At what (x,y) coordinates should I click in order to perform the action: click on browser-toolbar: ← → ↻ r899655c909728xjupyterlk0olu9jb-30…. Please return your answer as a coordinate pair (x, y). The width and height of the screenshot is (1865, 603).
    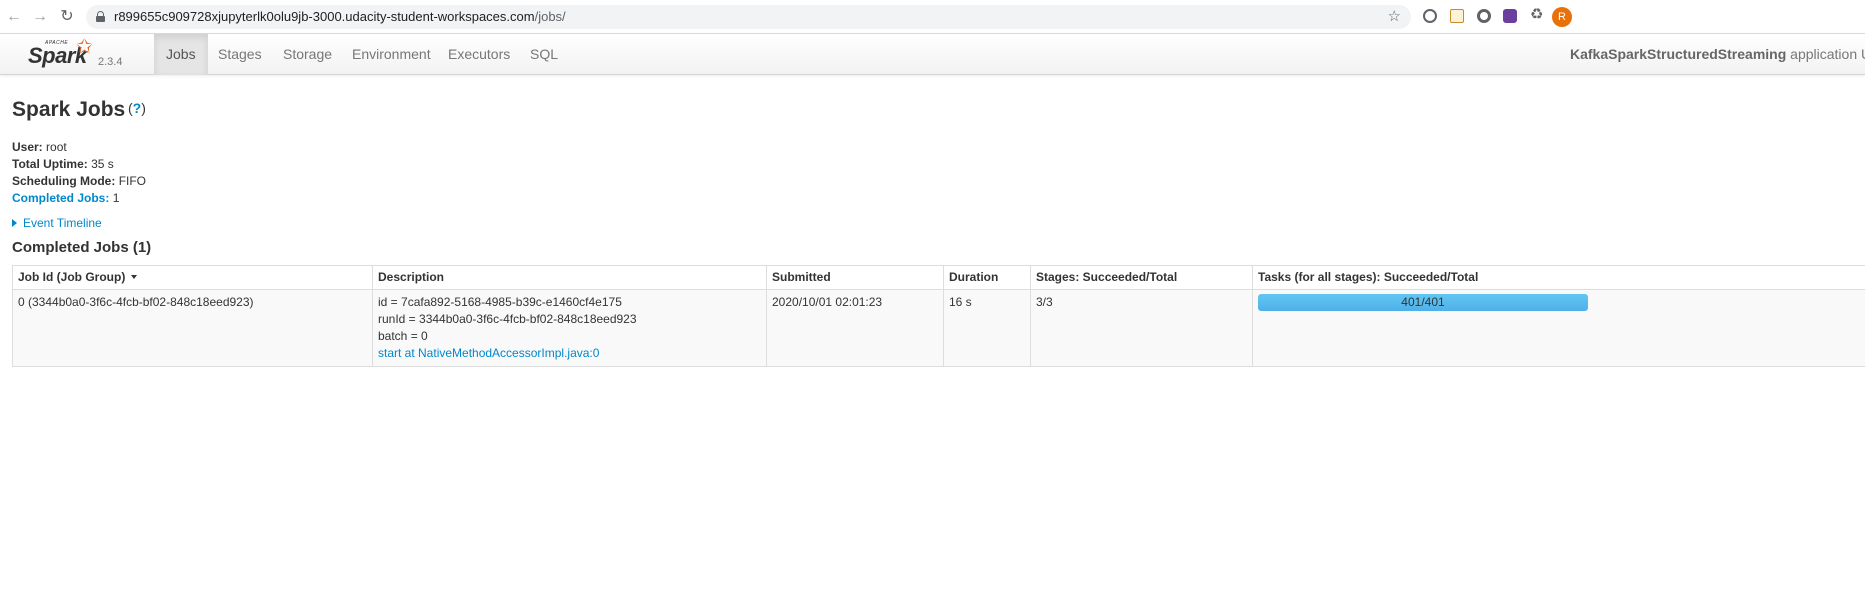
    Looking at the image, I should click on (932, 17).